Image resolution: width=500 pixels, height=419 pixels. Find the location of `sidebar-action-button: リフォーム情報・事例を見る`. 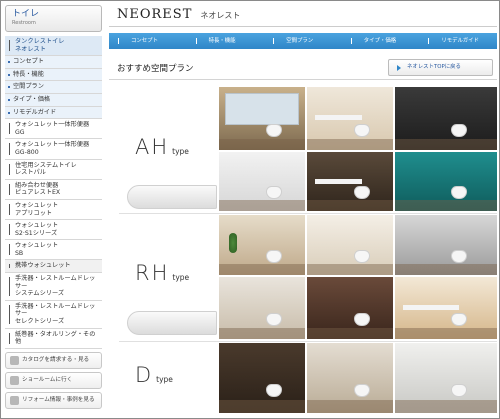

sidebar-action-button: リフォーム情報・事例を見る is located at coordinates (53, 400).